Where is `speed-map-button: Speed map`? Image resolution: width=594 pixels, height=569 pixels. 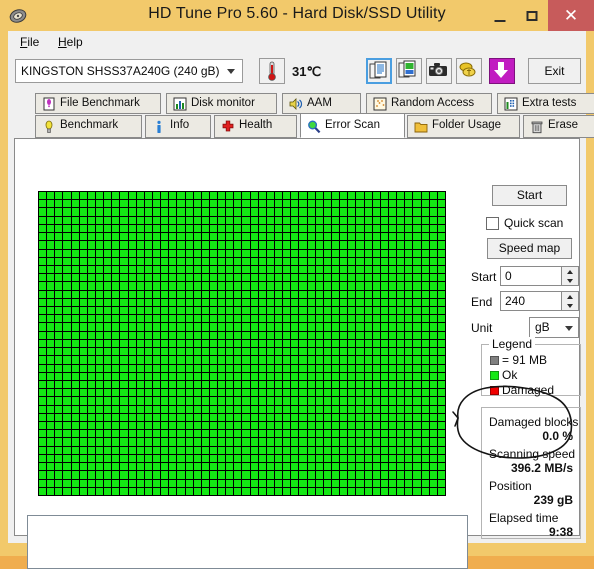
speed-map-button: Speed map is located at coordinates (529, 248).